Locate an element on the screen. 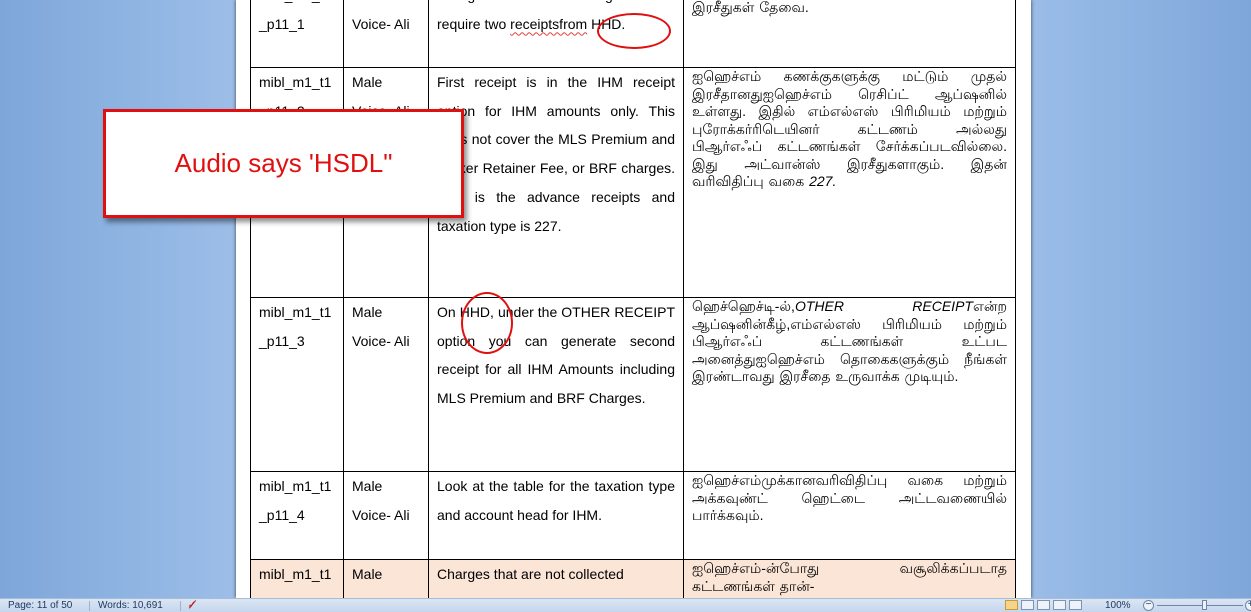 The height and width of the screenshot is (612, 1251). proofing-icon: ✓̸ is located at coordinates (192, 606).